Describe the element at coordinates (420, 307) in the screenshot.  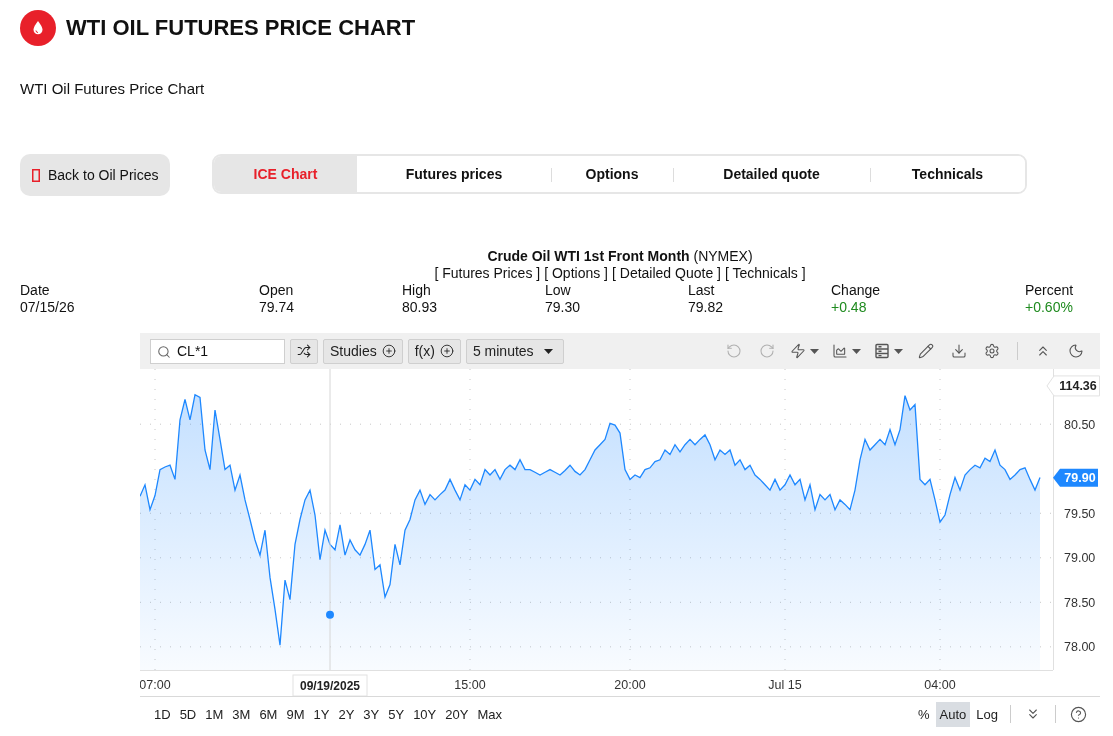
I see `stat-value: 80.93` at that location.